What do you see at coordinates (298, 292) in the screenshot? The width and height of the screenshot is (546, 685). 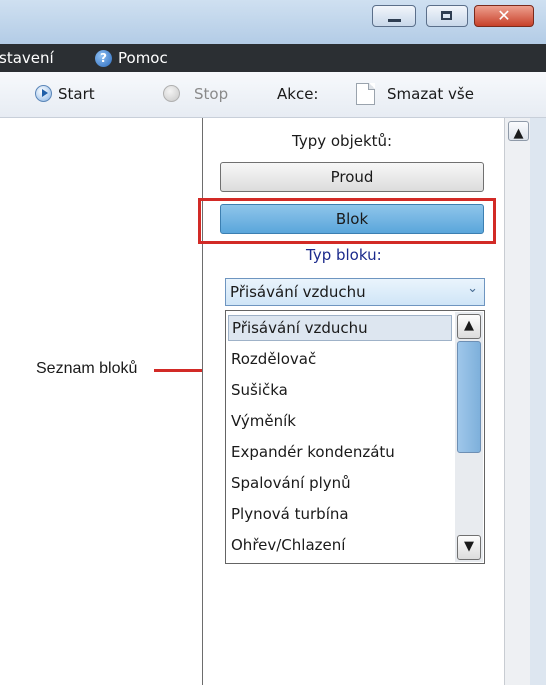 I see `block-type-selected: Přisávání vzduchu` at bounding box center [298, 292].